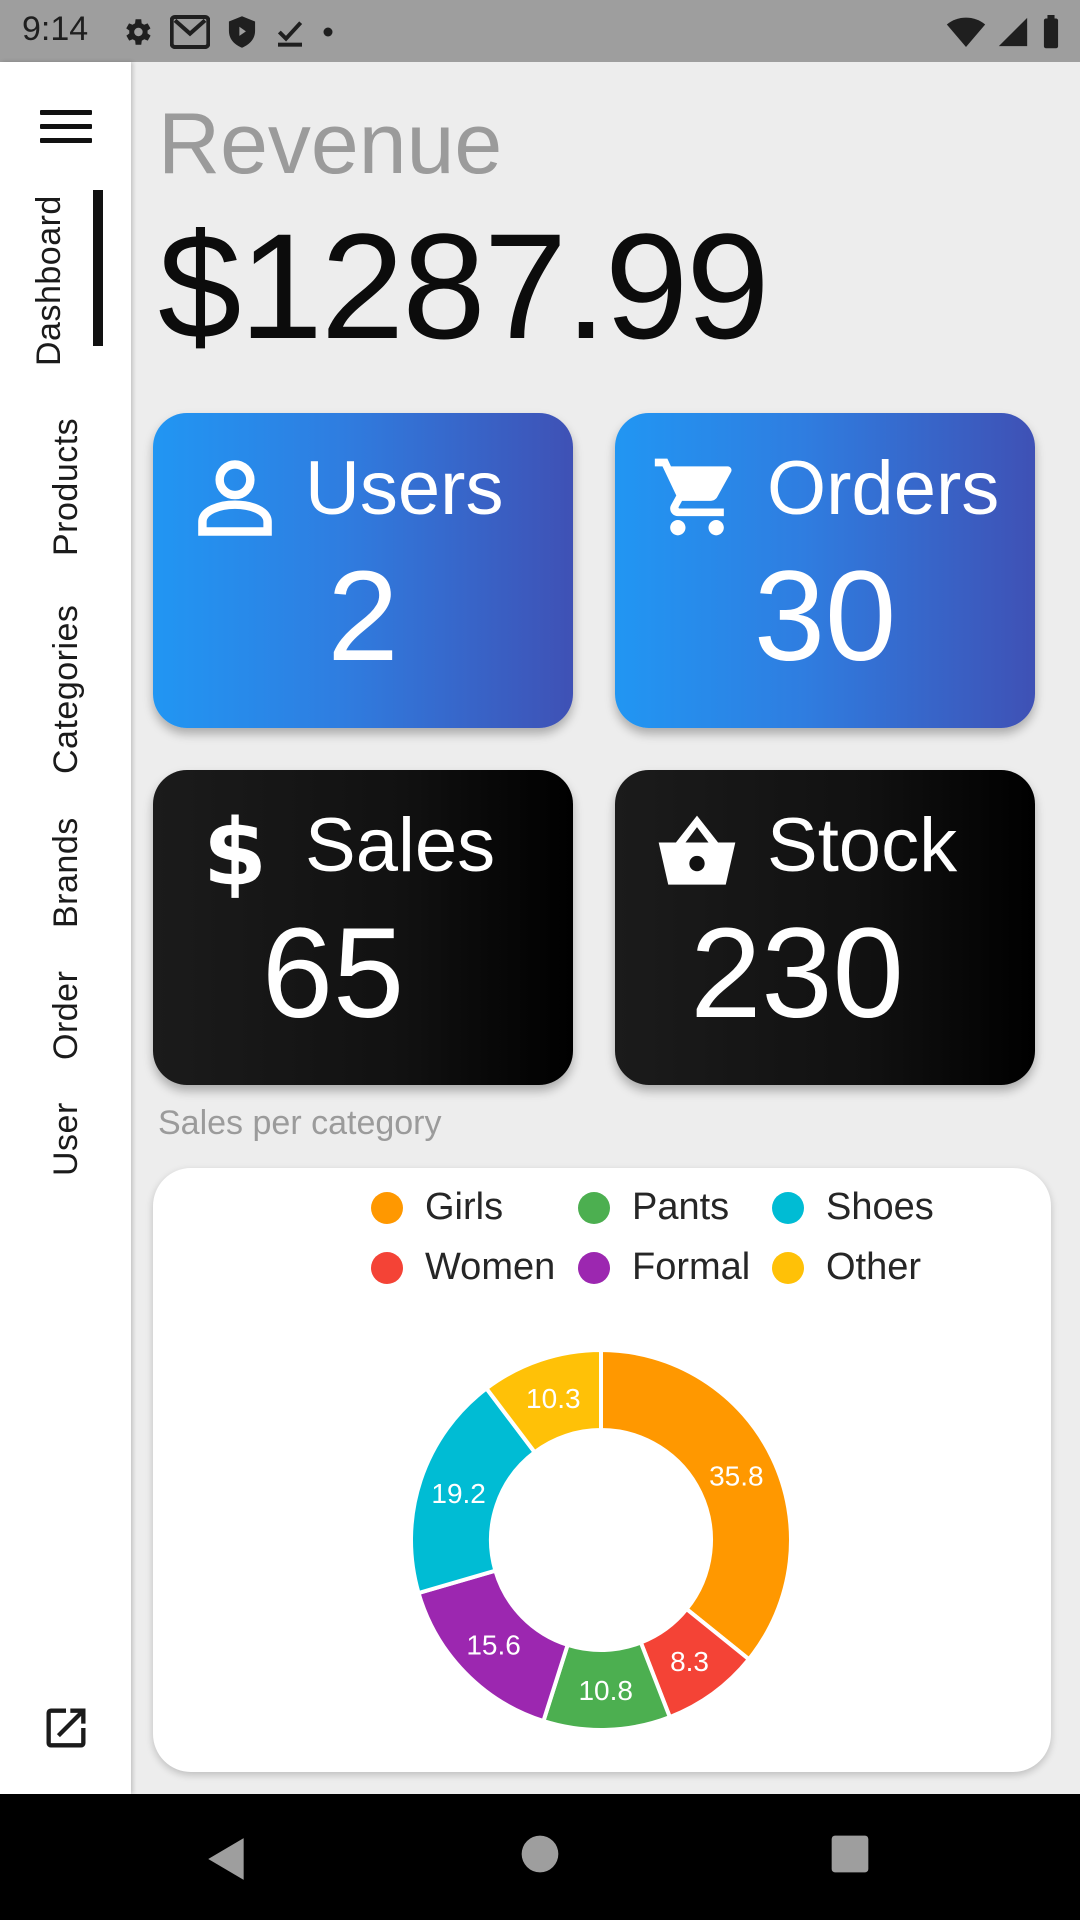 The image size is (1080, 1920). Describe the element at coordinates (966, 32) in the screenshot. I see `wifi-icon` at that location.